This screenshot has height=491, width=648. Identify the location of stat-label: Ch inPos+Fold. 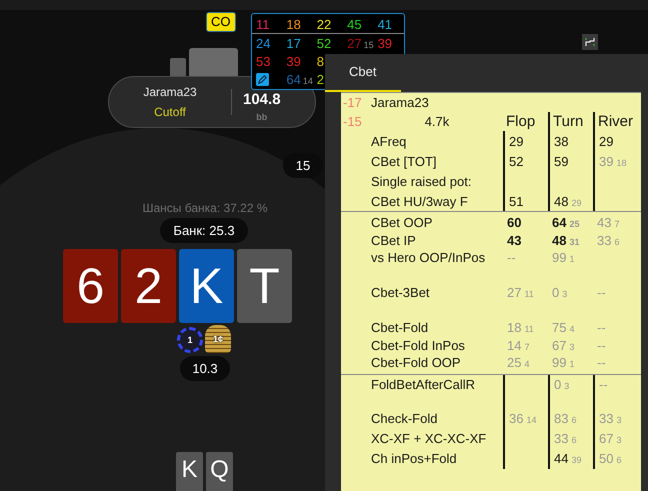
(414, 459).